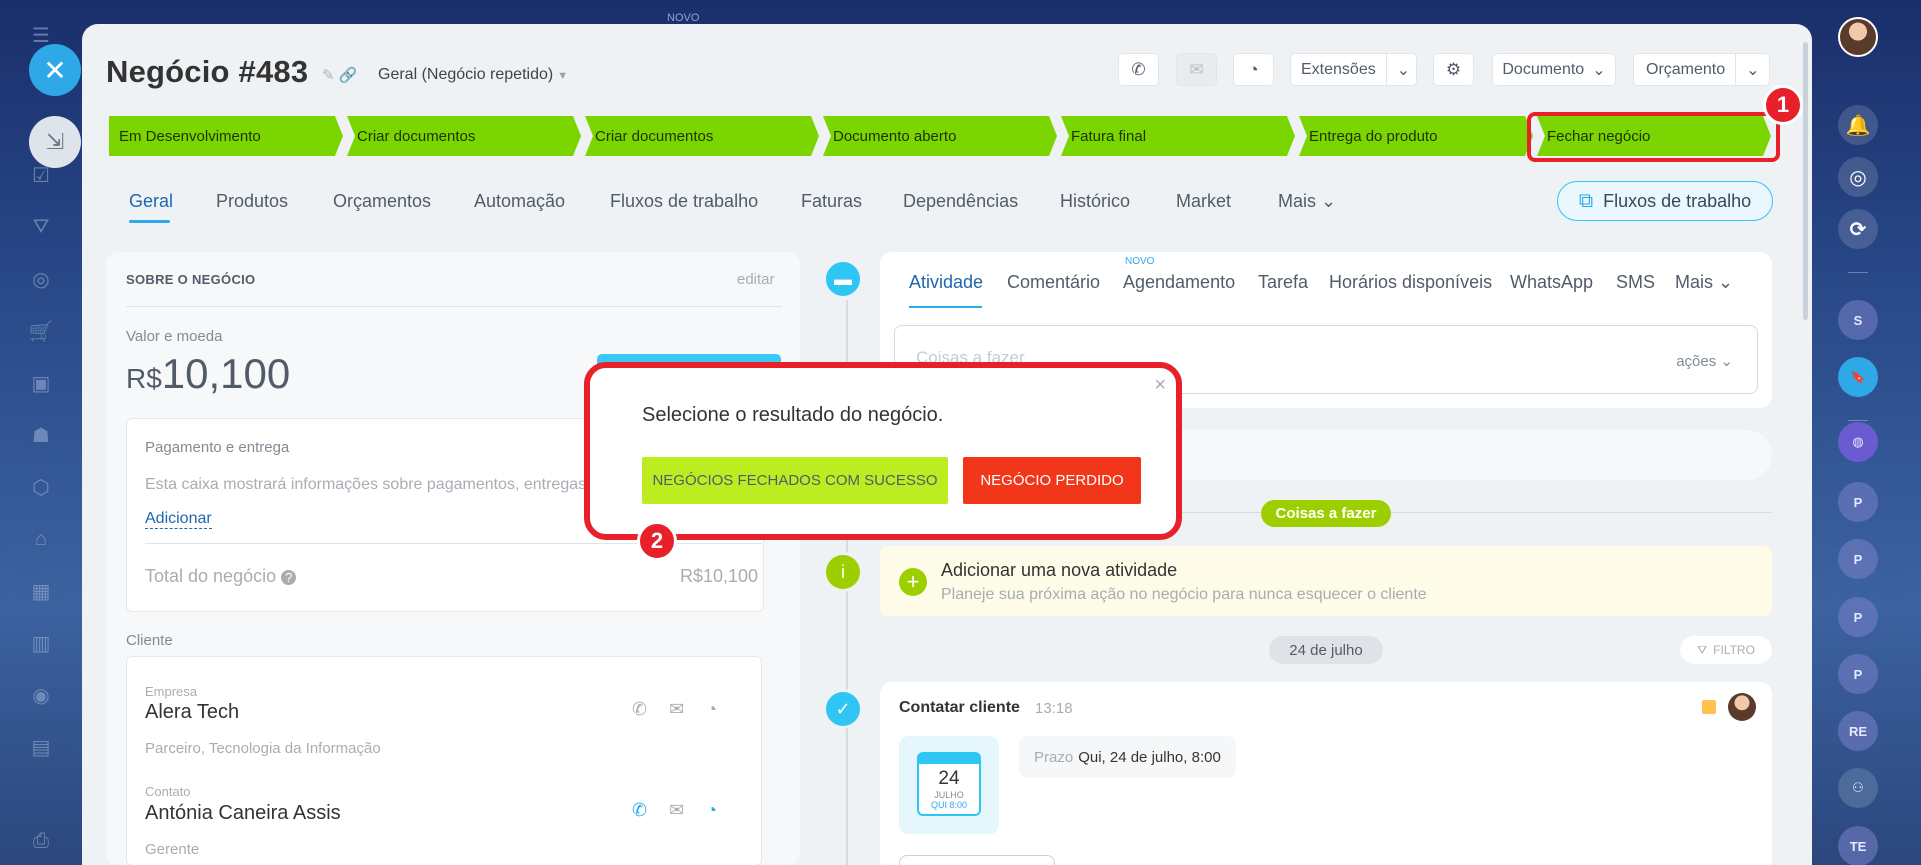 The image size is (1921, 865). Describe the element at coordinates (41, 841) in the screenshot. I see `printer-icon: ⎙` at that location.